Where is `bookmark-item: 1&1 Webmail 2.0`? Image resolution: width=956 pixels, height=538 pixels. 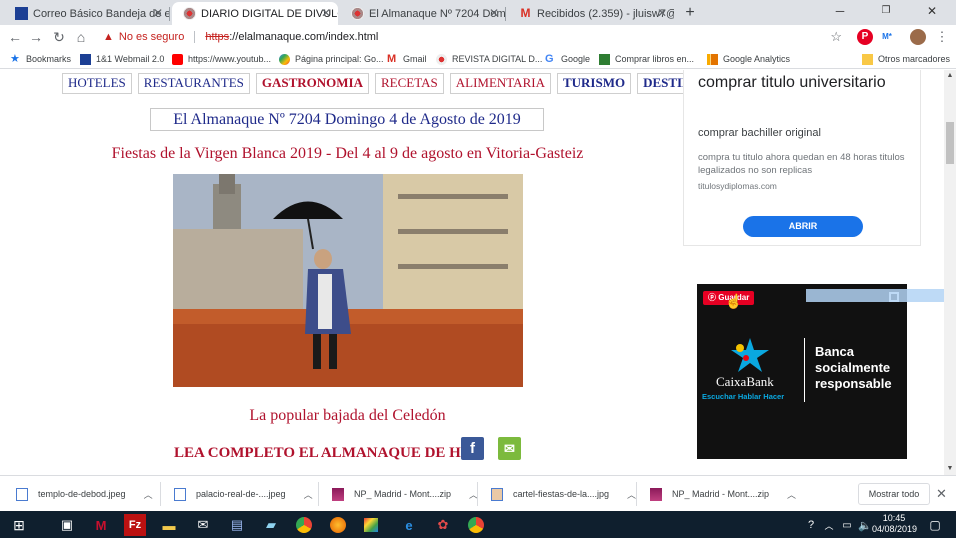
bookmark-item: 1&1 Webmail 2.0 is located at coordinates (122, 59).